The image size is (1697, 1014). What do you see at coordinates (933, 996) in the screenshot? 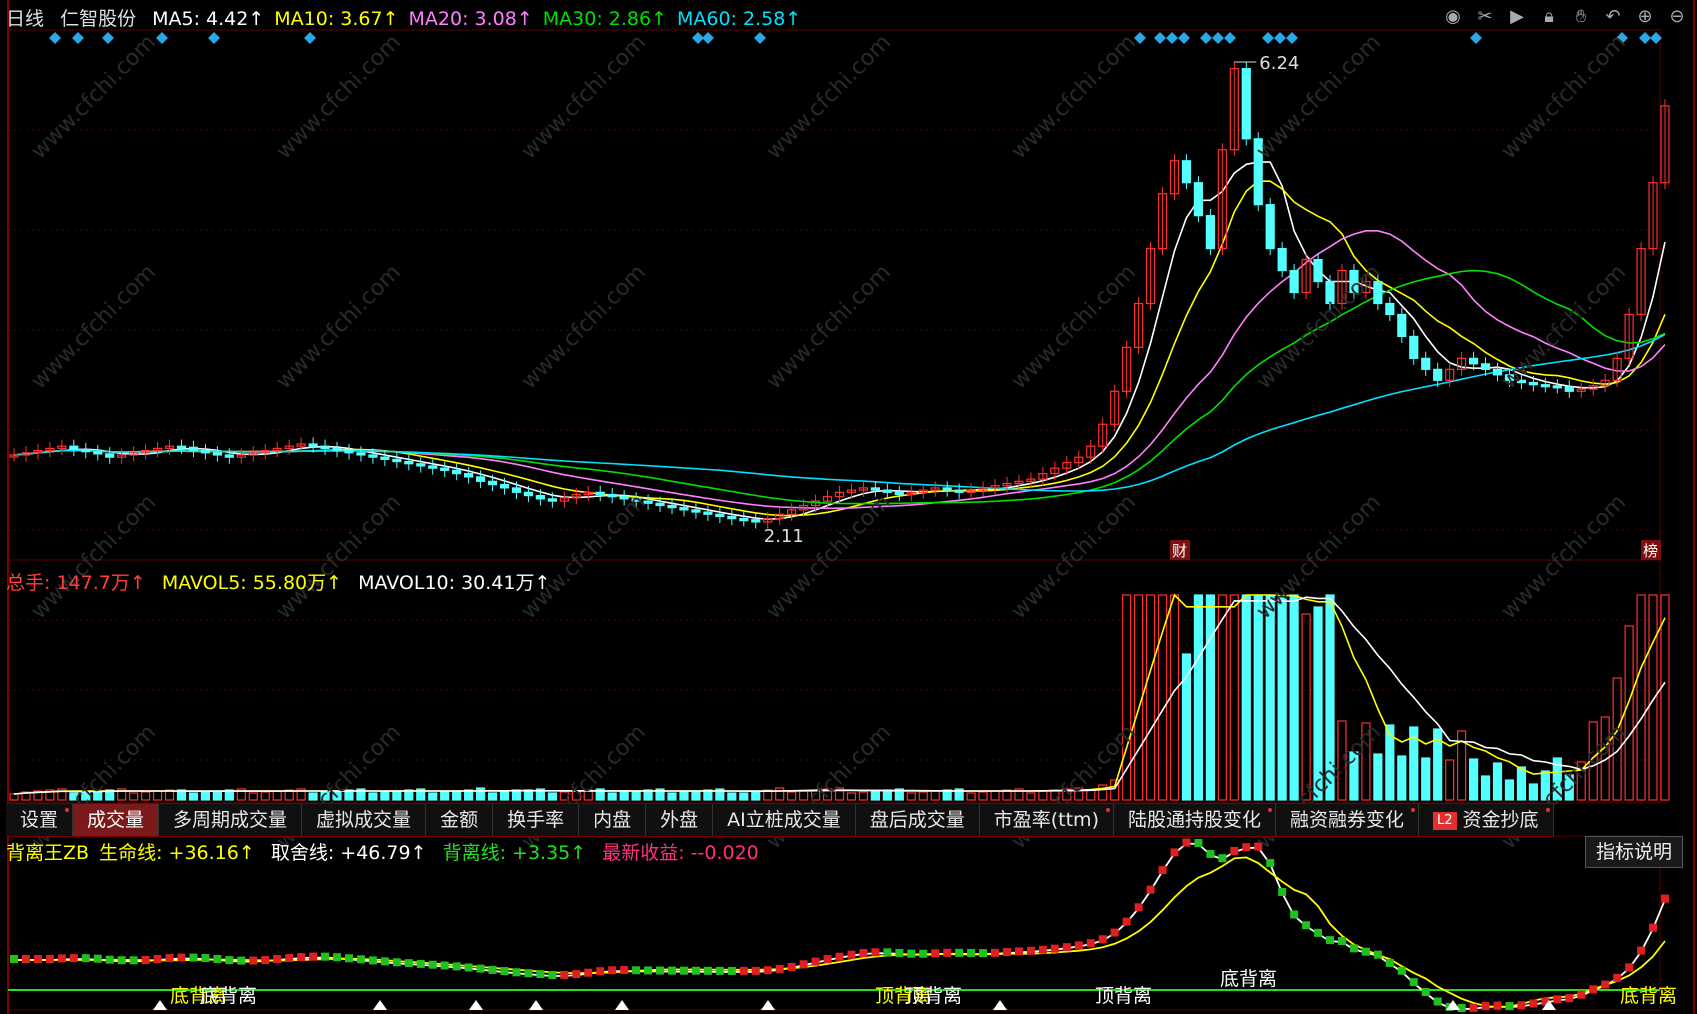
I see `divergence-label-3: 顶背离` at bounding box center [933, 996].